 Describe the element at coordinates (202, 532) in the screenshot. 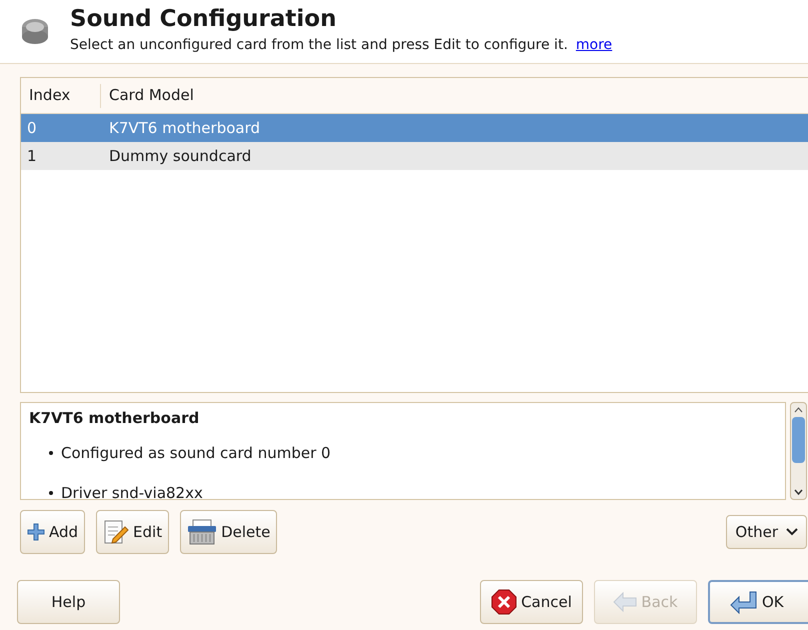

I see `shredder-icon` at that location.